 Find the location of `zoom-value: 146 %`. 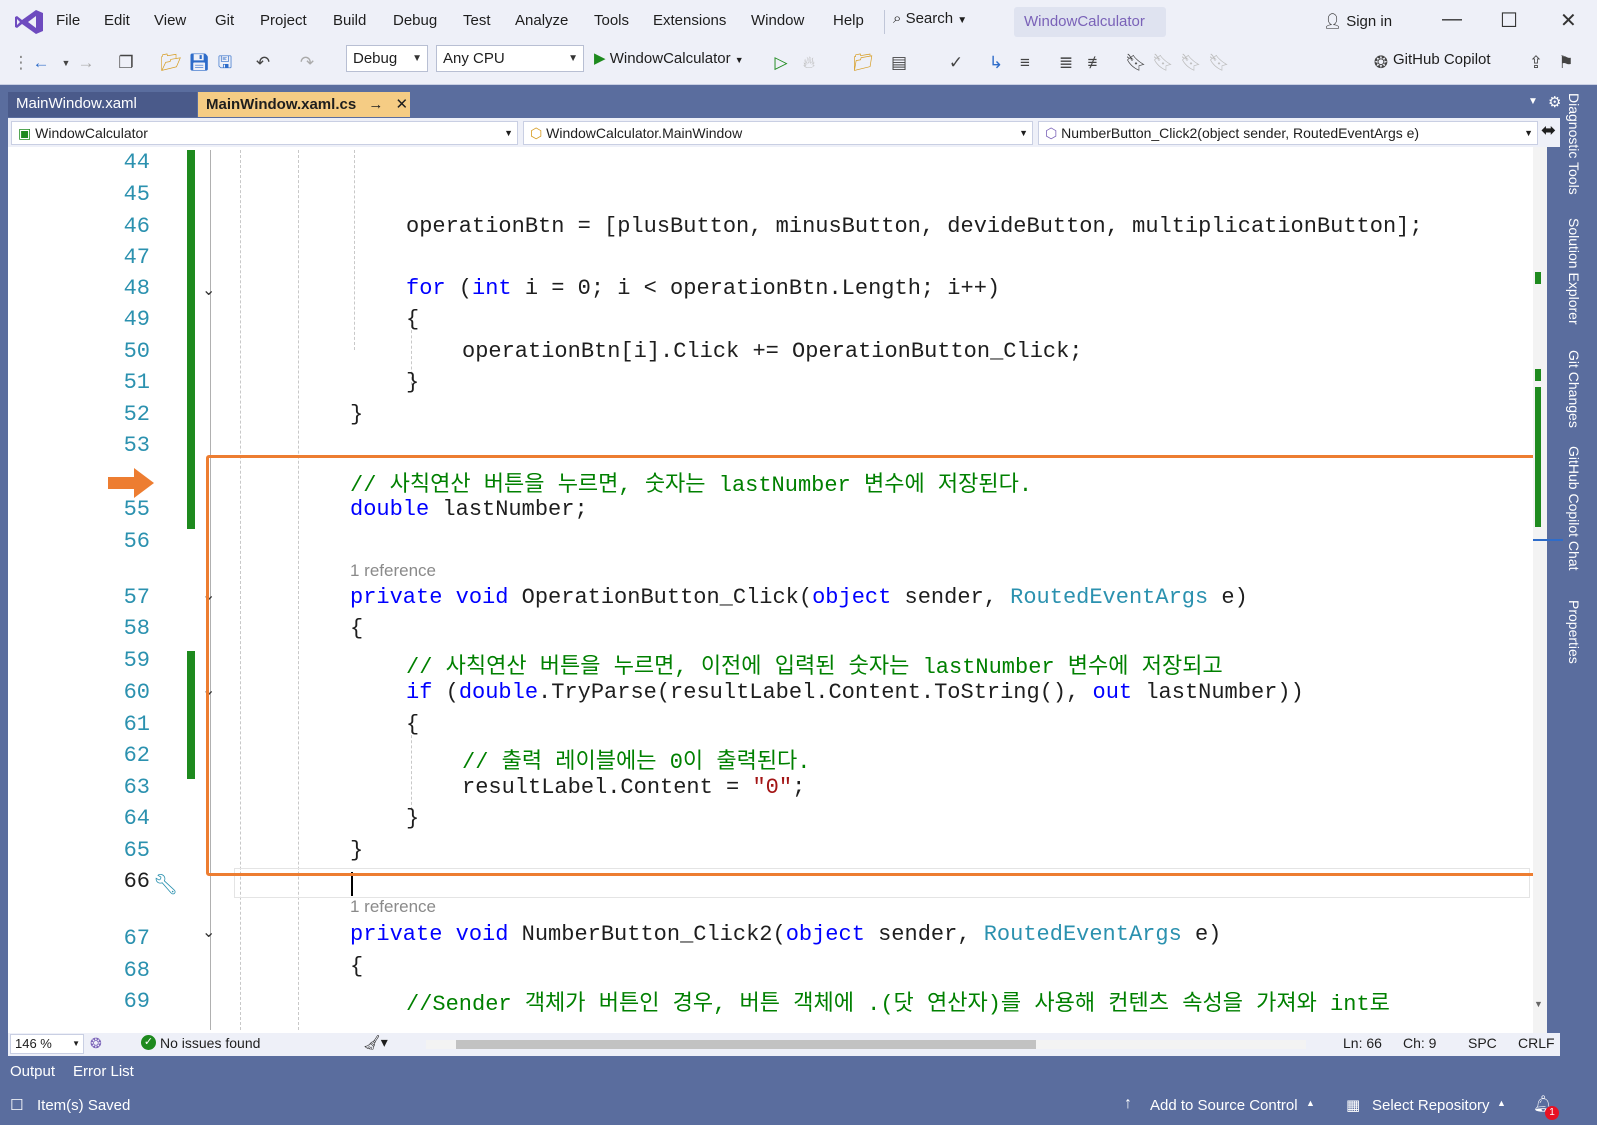

zoom-value: 146 % is located at coordinates (33, 1043).